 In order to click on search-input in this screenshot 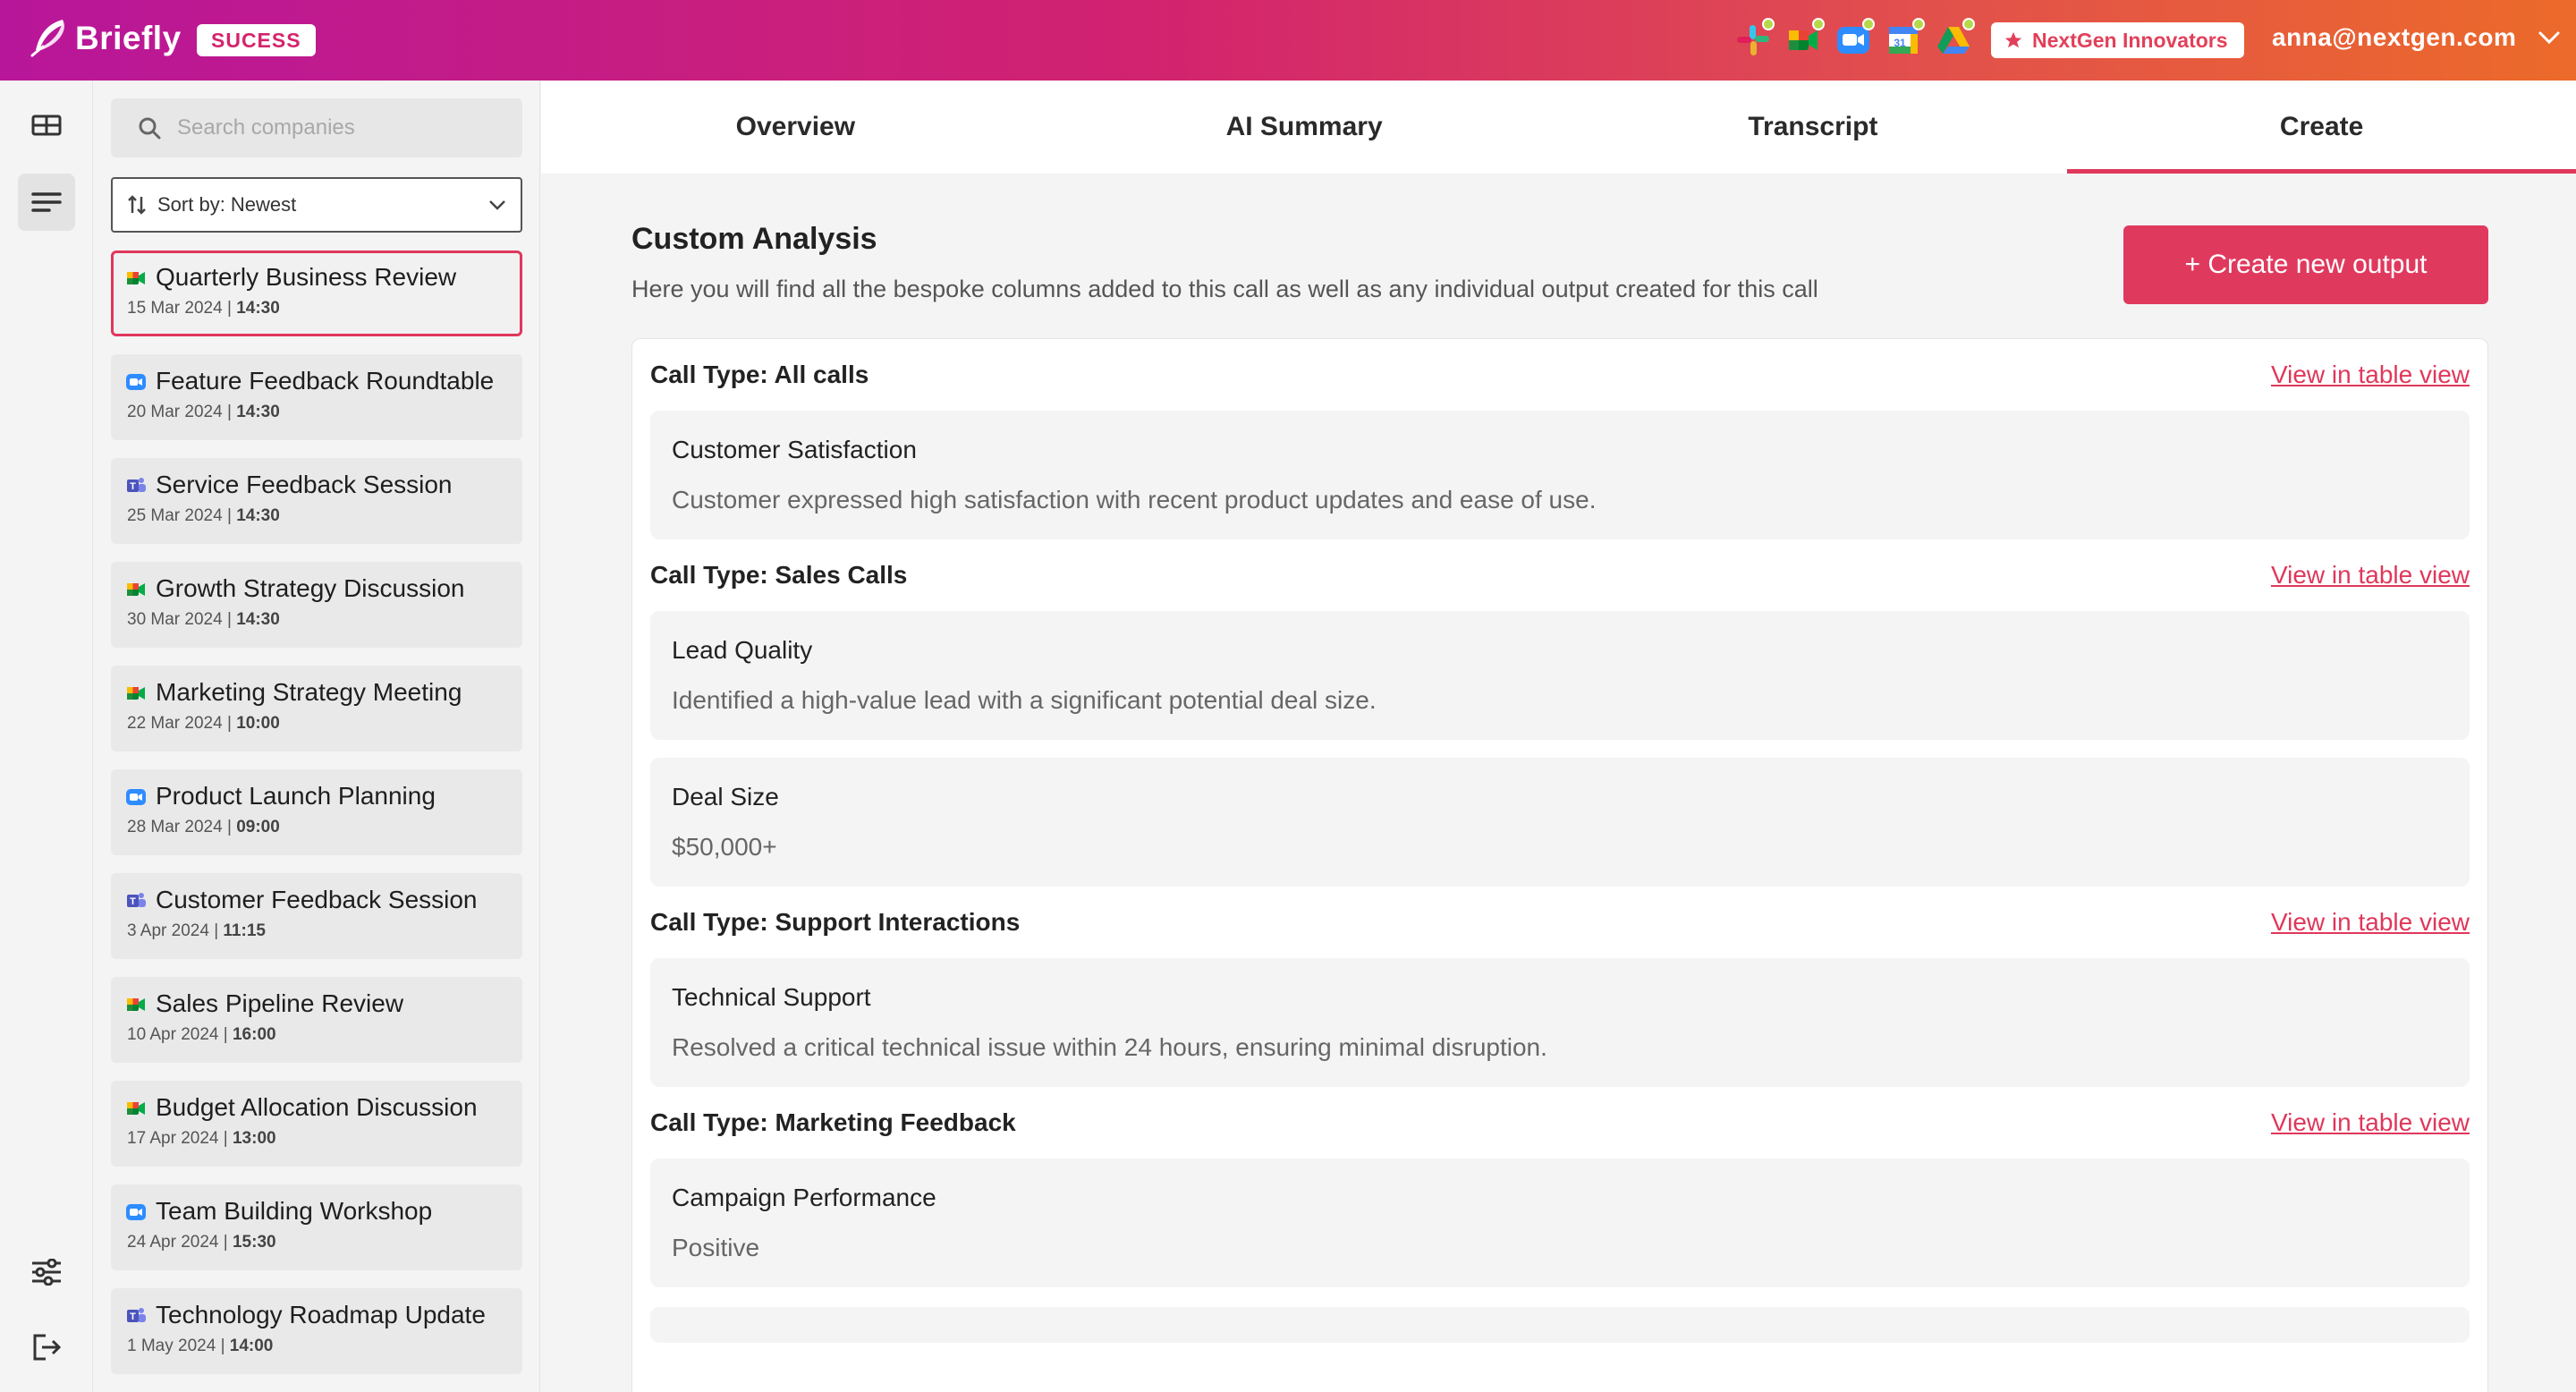, I will do `click(338, 127)`.